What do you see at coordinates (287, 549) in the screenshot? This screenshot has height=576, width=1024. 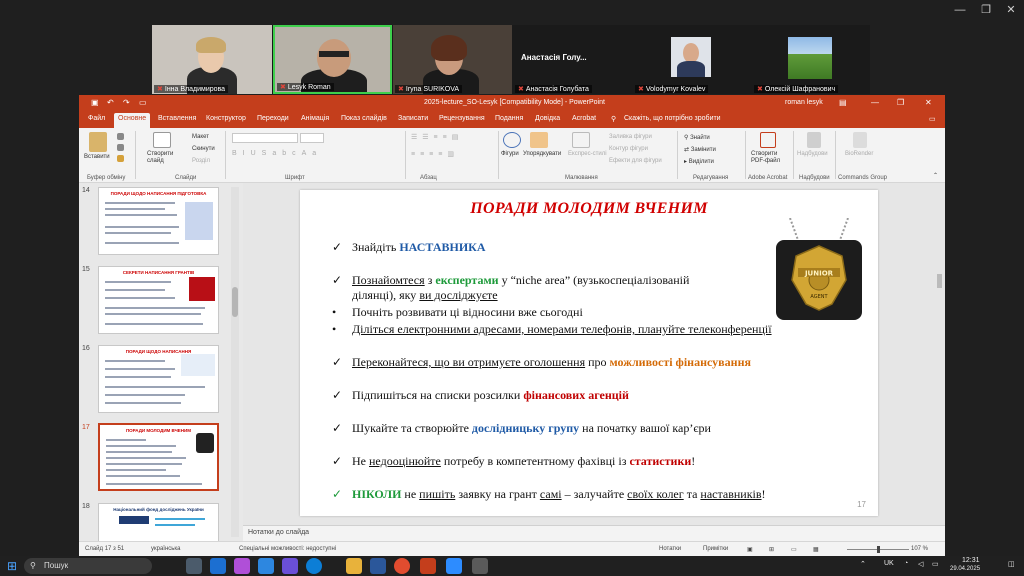 I see `accessibility-status: Спеціальні можливості: недоступні` at bounding box center [287, 549].